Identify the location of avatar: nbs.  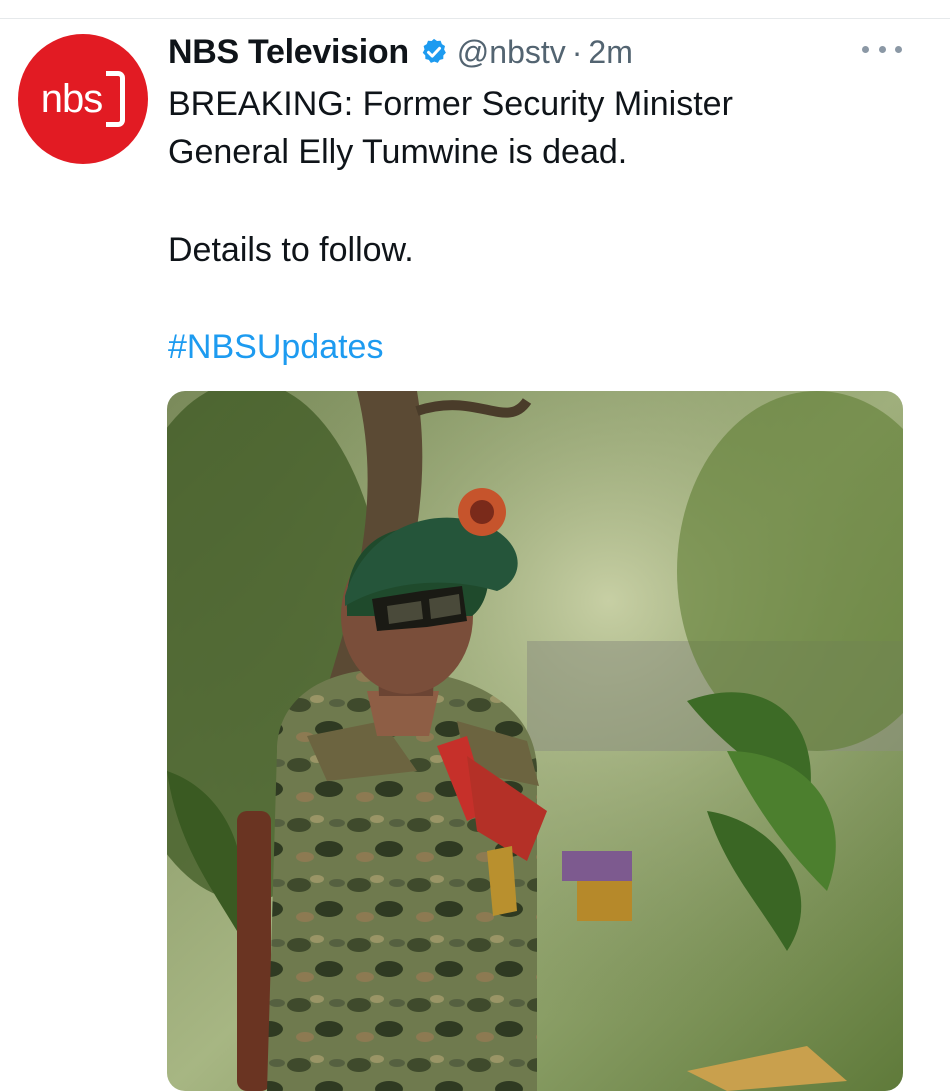
(83, 99).